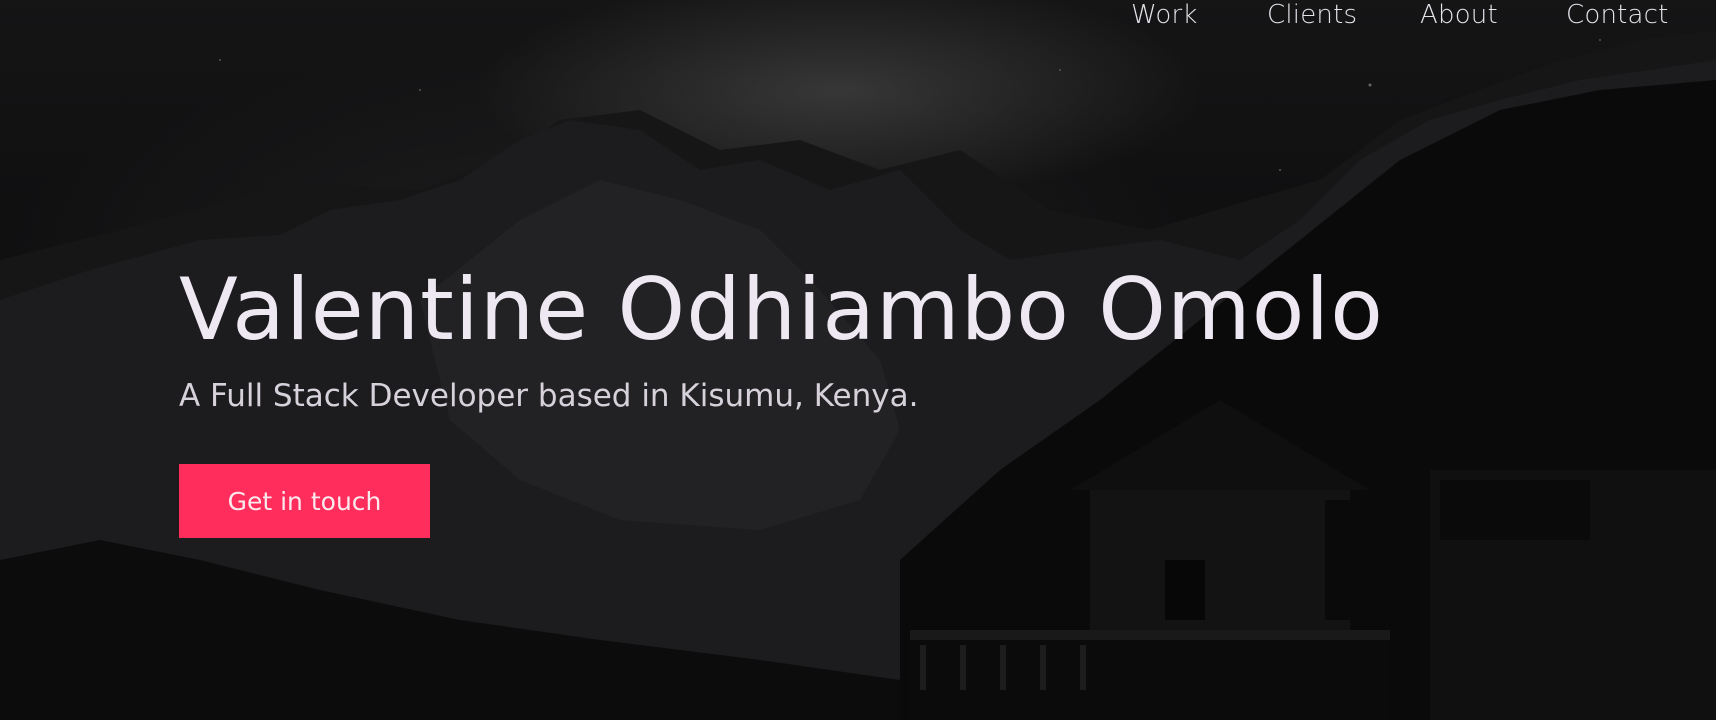 Image resolution: width=1716 pixels, height=720 pixels. I want to click on nav-link-about: About, so click(1459, 15).